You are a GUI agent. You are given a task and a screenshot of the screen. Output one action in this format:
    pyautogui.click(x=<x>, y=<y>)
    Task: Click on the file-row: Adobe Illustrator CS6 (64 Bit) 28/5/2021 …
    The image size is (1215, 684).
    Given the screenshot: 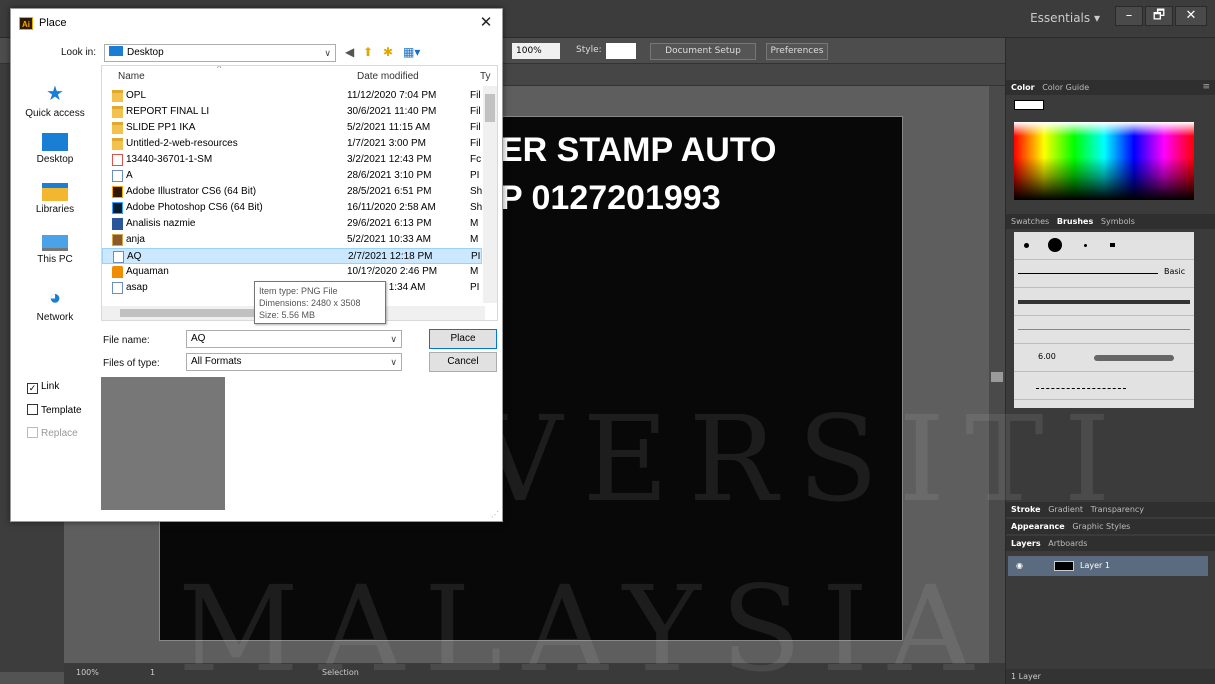 What is the action you would take?
    pyautogui.click(x=292, y=192)
    